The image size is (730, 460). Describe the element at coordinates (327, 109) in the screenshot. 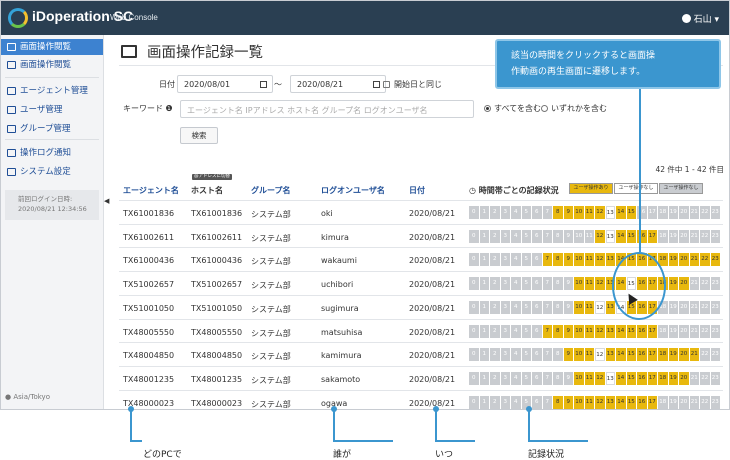

I see `keyword-input: エージェント名 IPアドレス ホスト名 グループ名 ログオンユーザ名` at that location.